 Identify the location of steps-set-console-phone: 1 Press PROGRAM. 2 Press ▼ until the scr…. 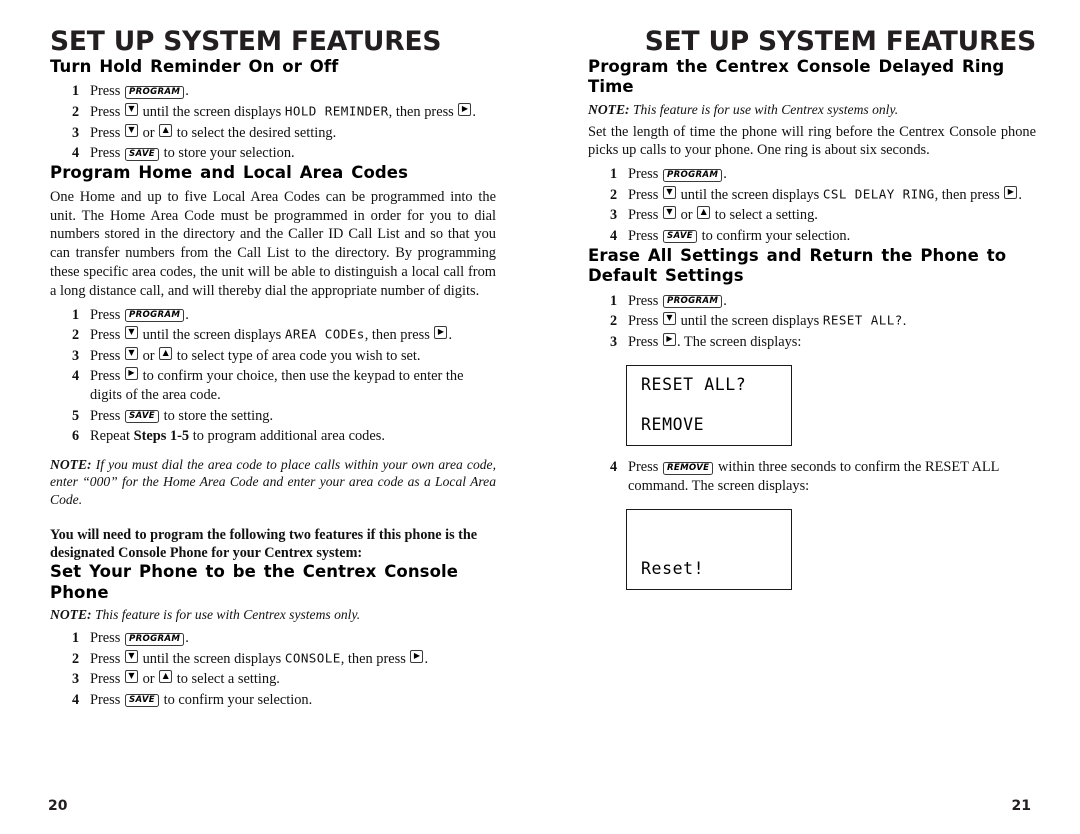
(273, 669).